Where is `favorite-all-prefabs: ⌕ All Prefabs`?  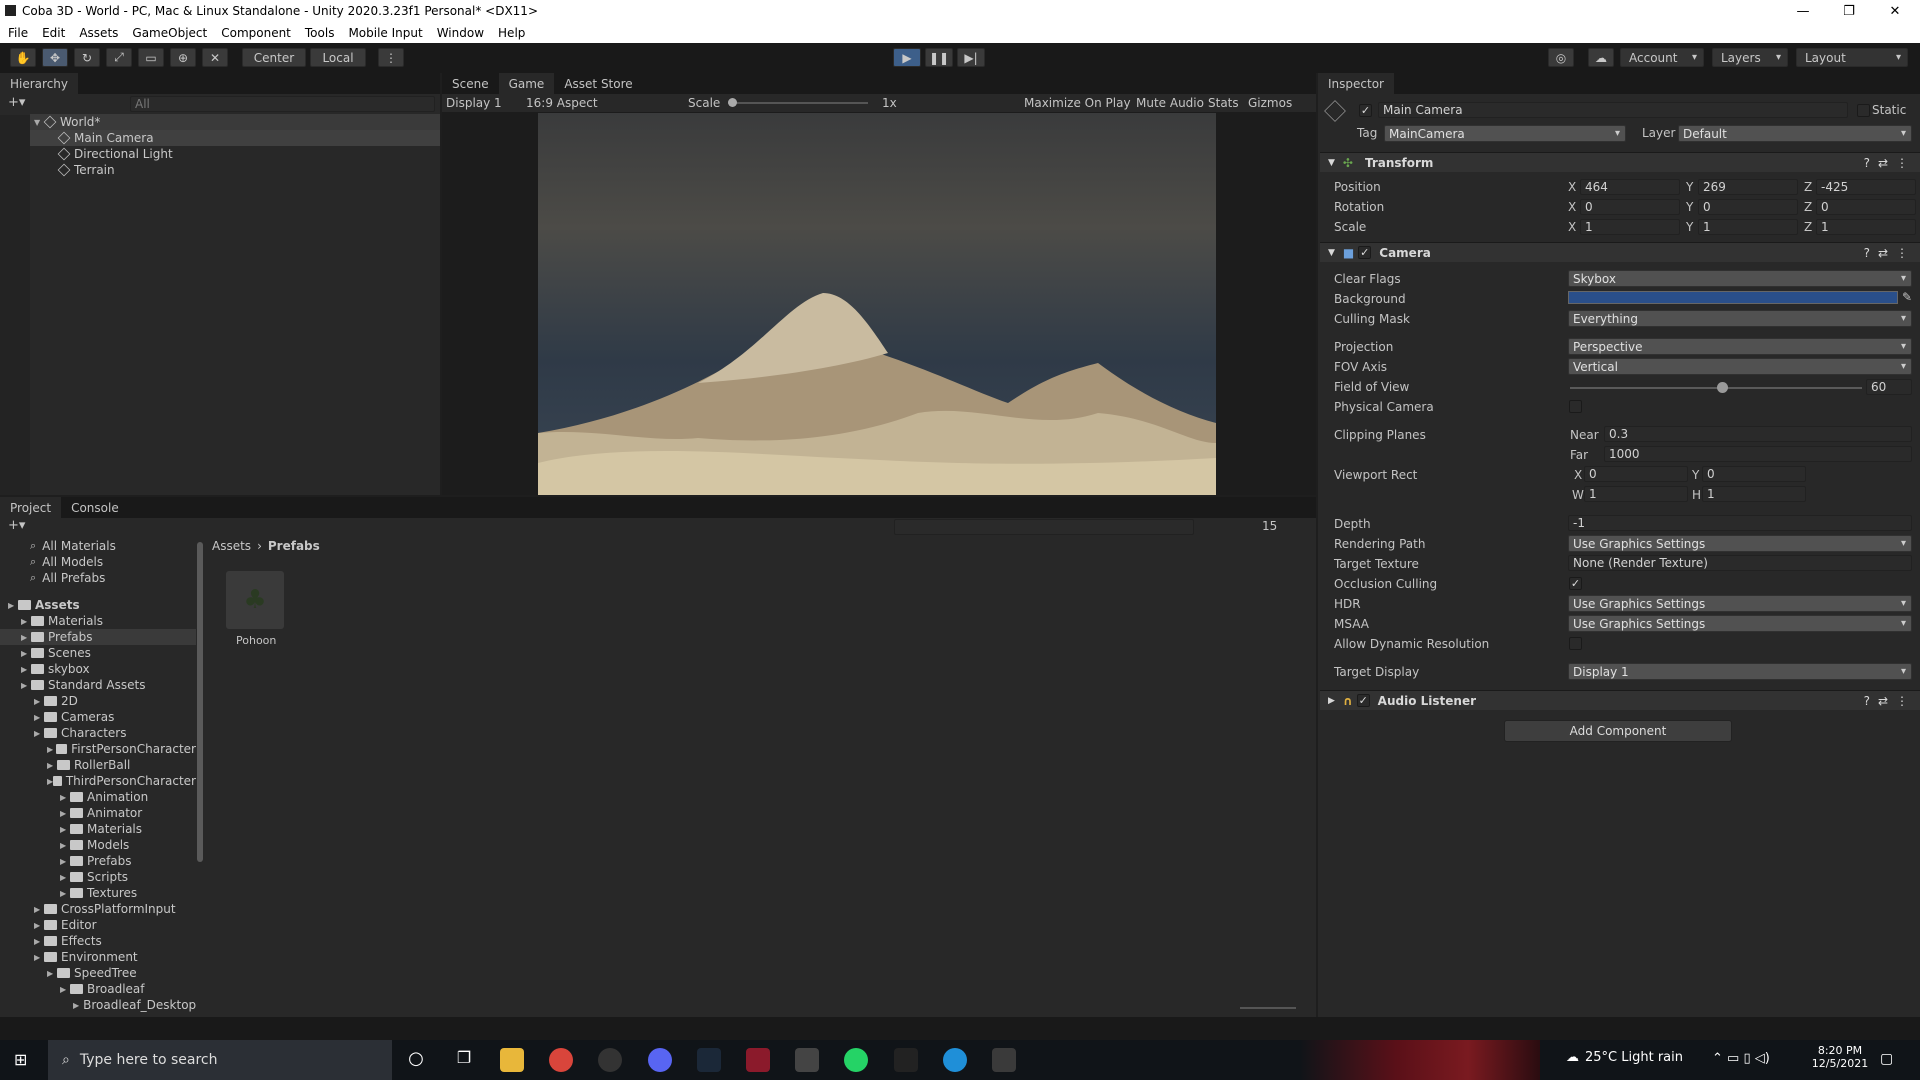 favorite-all-prefabs: ⌕ All Prefabs is located at coordinates (67, 578).